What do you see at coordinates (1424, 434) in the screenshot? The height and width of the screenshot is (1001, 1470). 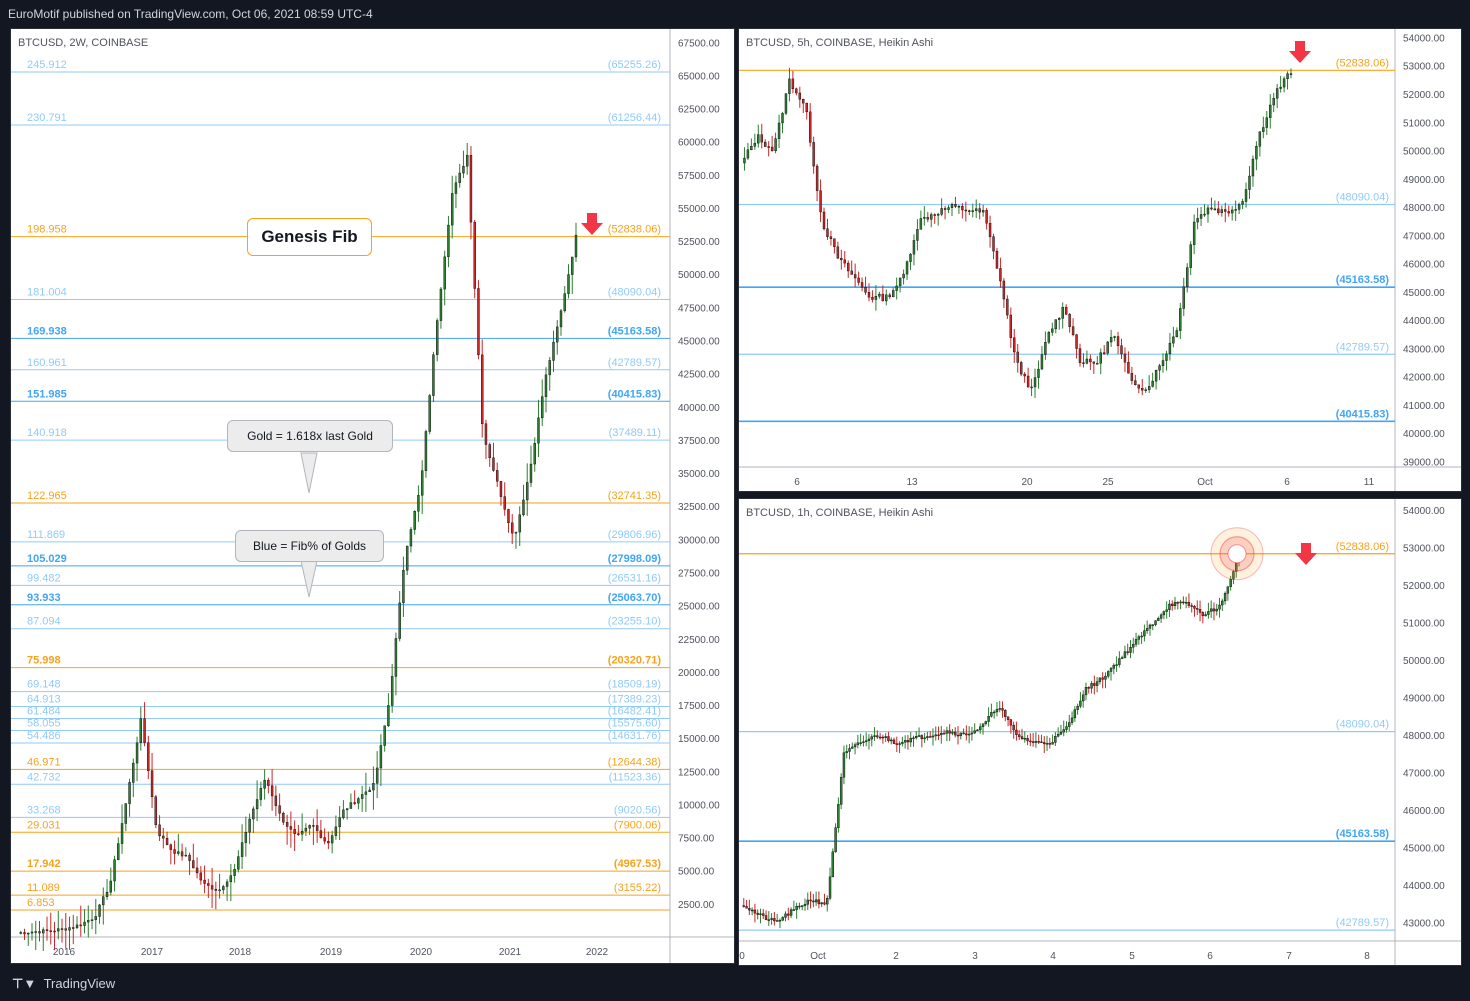 I see `price-tick-label: 40000.00` at bounding box center [1424, 434].